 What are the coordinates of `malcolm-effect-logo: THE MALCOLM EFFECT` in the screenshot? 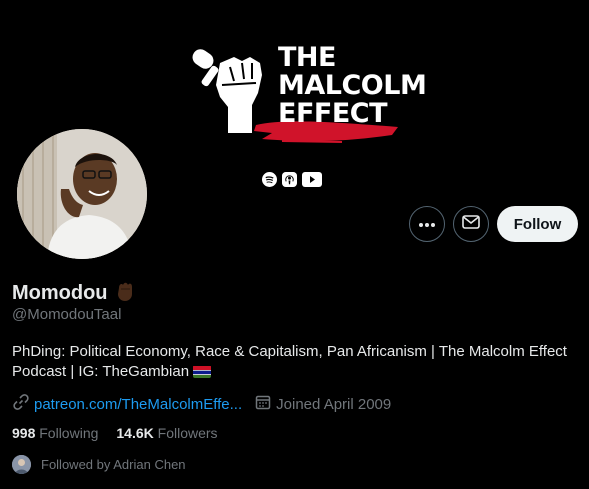 It's located at (308, 95).